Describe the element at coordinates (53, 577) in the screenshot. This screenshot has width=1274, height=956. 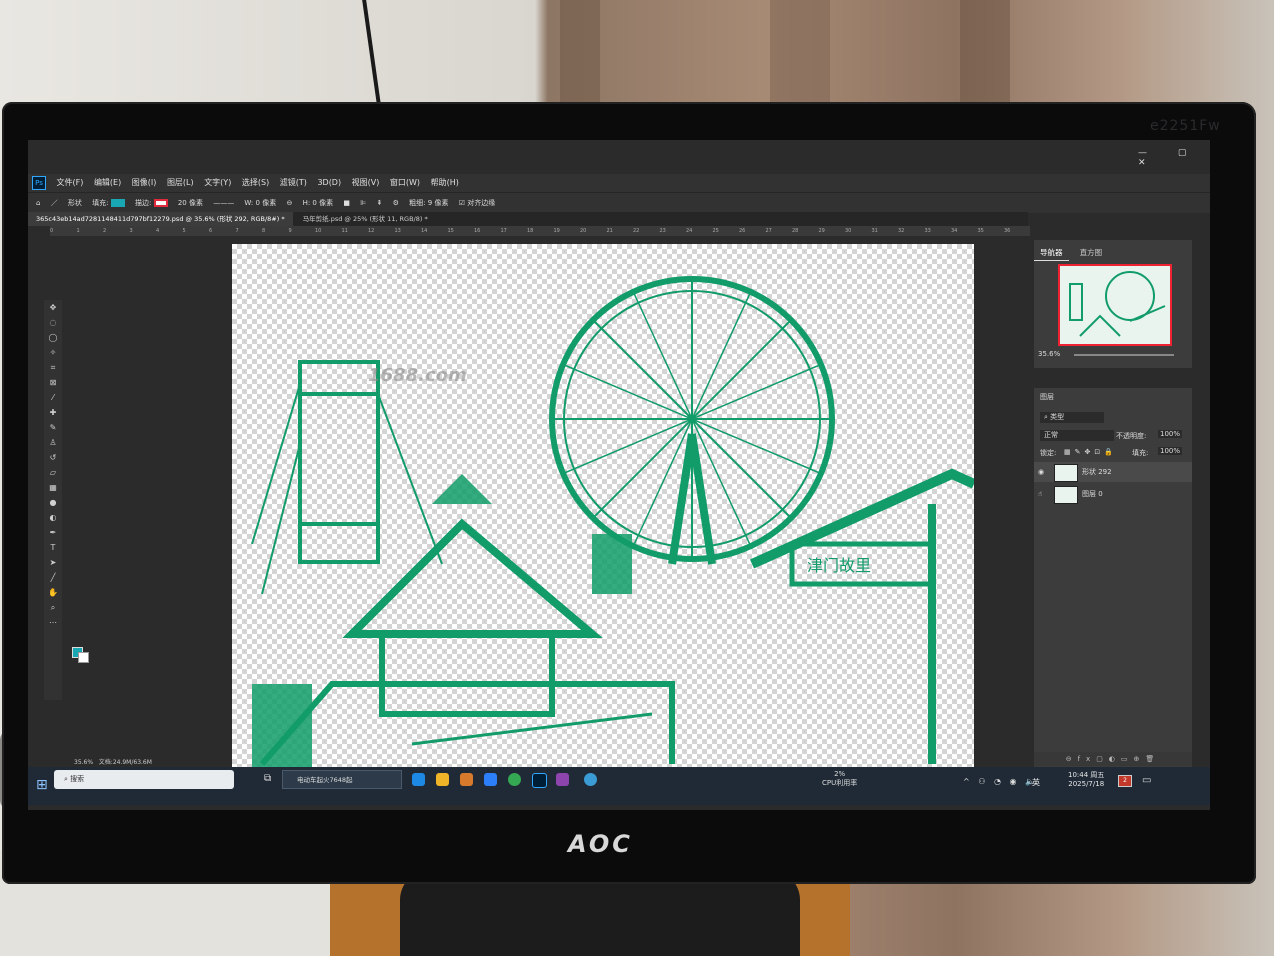
I see `line-tool-icon: ╱` at that location.